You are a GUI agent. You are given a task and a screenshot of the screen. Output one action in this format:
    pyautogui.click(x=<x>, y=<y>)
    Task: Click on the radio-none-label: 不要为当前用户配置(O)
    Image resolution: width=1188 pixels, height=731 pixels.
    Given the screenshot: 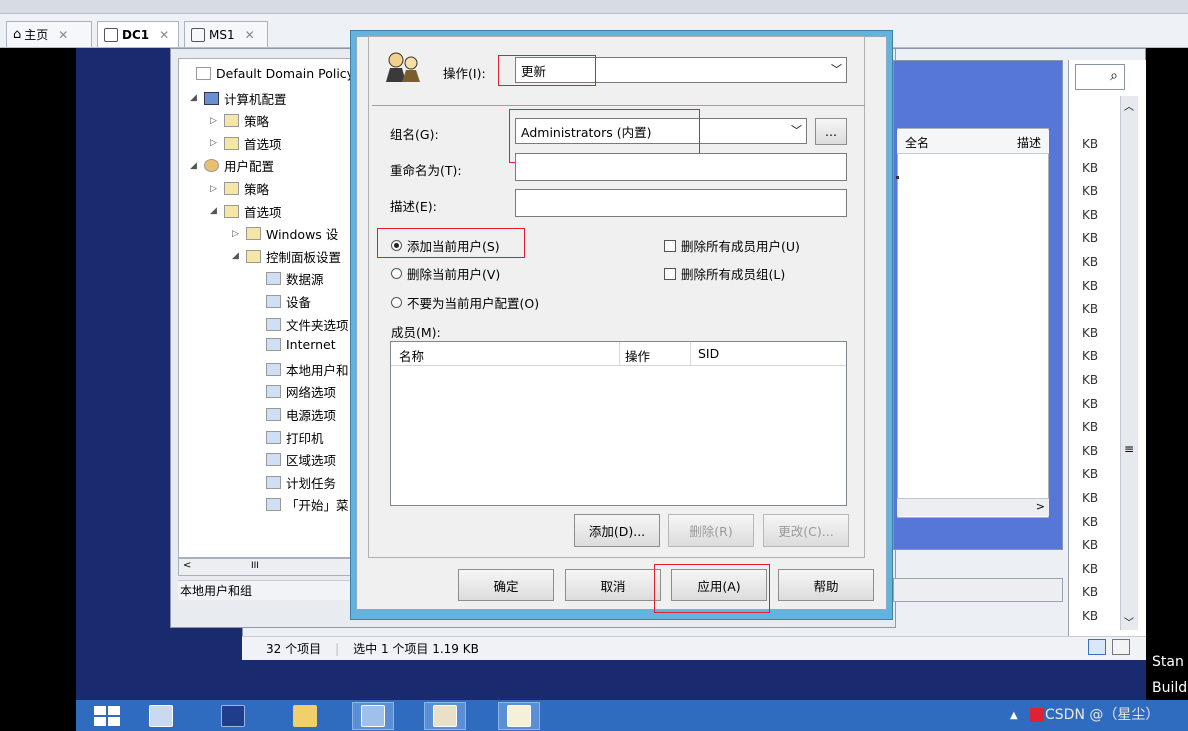 What is the action you would take?
    pyautogui.click(x=473, y=303)
    